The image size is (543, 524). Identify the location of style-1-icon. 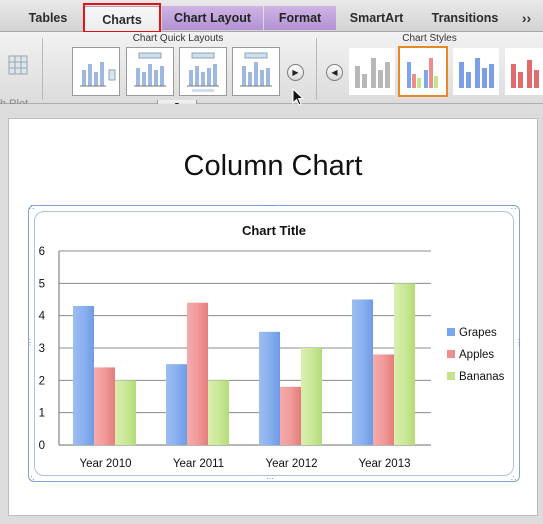
(372, 73).